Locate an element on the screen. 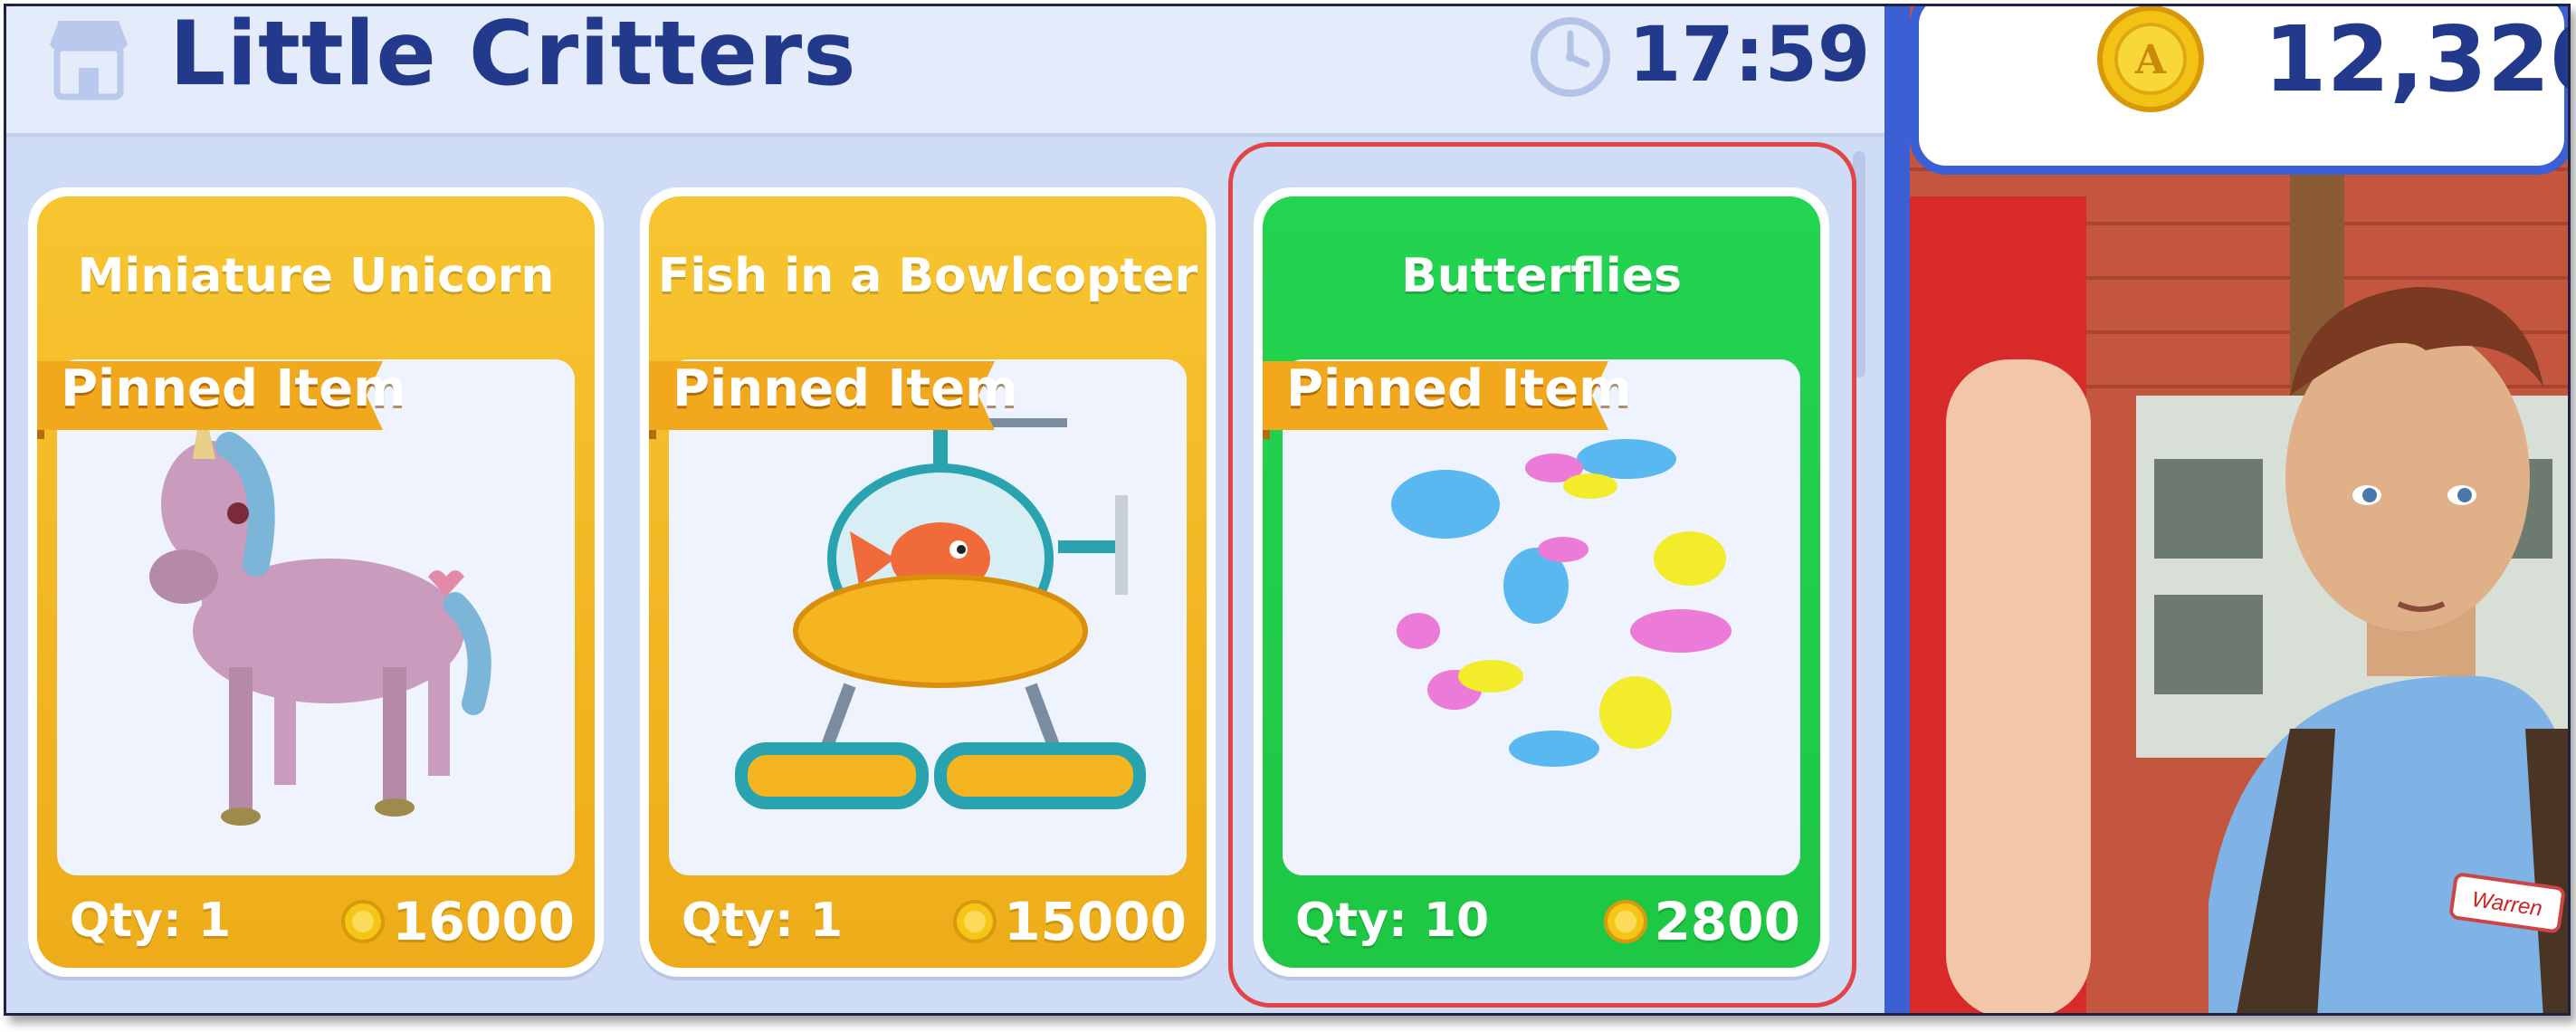 Image resolution: width=2576 pixels, height=1032 pixels. svg-text: A is located at coordinates (2150, 60).